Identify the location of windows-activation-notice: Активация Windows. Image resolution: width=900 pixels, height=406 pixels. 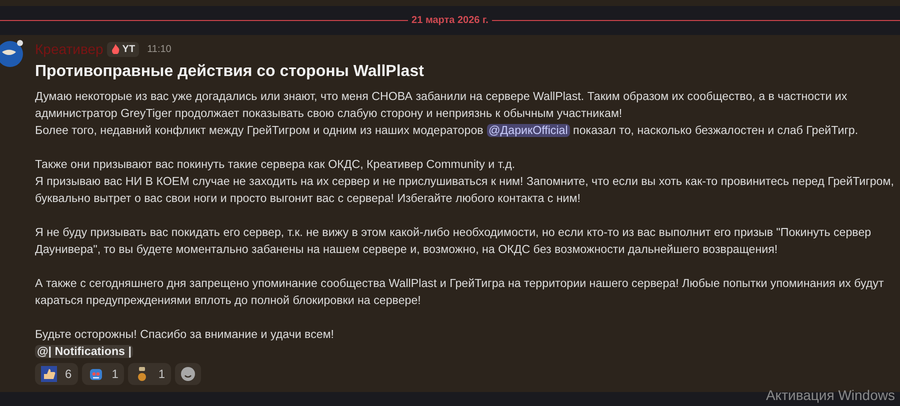
(830, 395).